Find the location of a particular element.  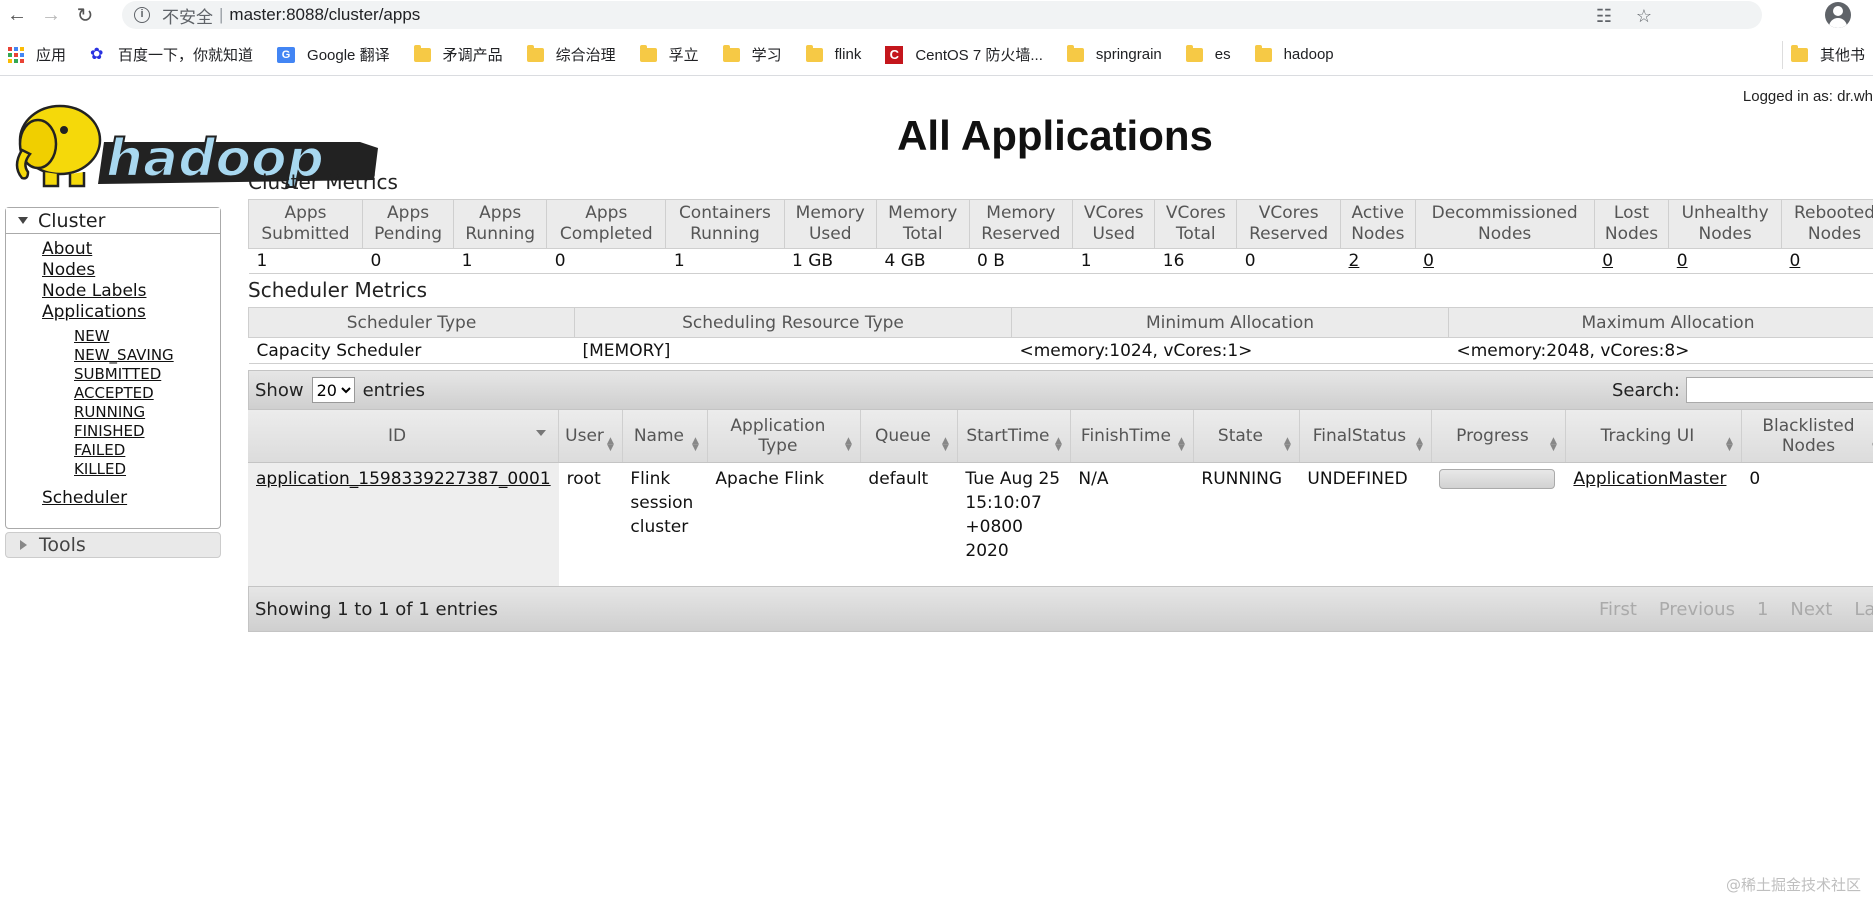

bookmark-folder: 孚立 is located at coordinates (669, 55).